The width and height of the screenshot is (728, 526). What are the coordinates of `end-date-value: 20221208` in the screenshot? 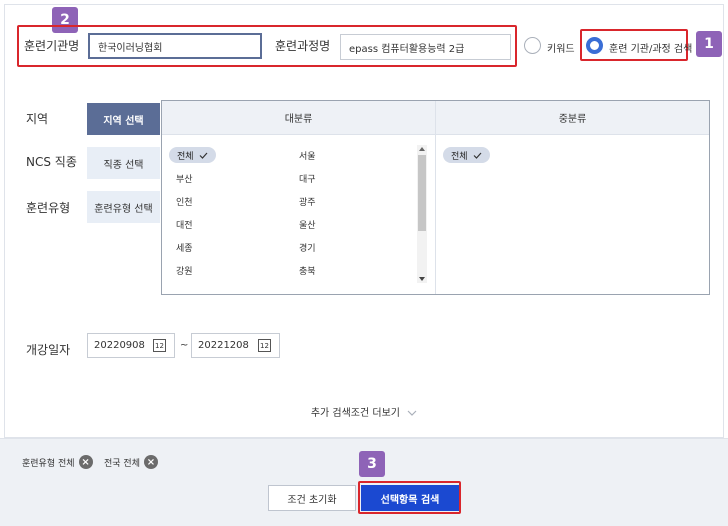 It's located at (223, 345).